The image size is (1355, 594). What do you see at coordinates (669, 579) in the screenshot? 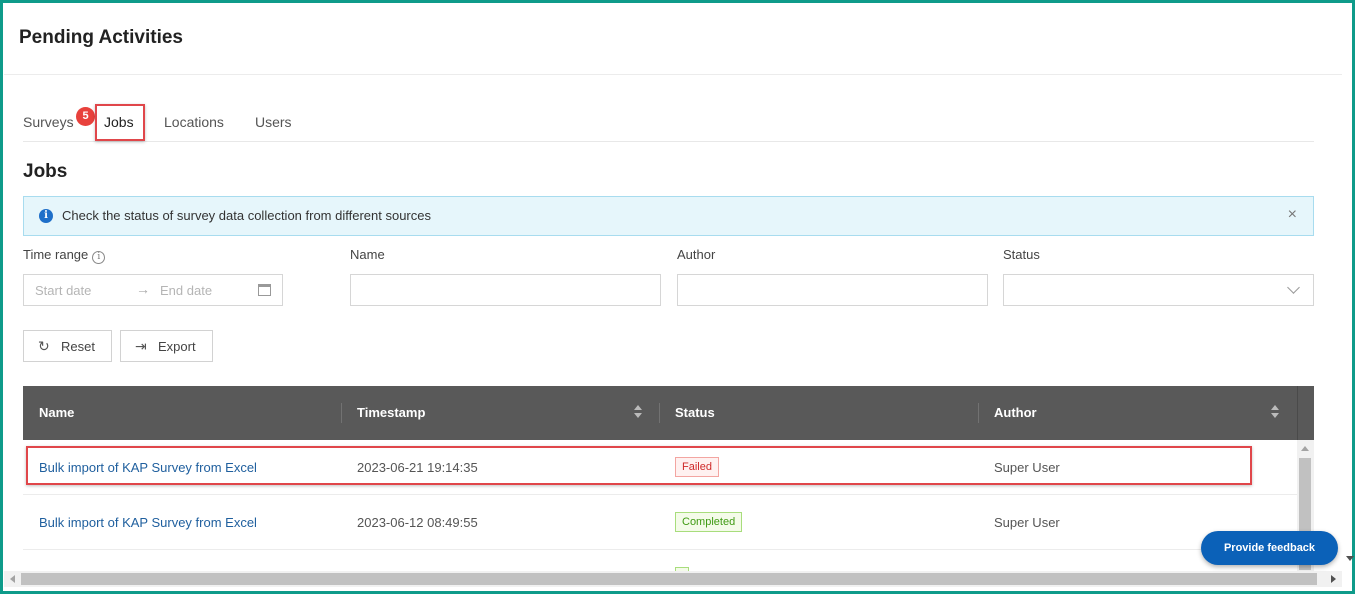
I see `scrollbar-thumb` at bounding box center [669, 579].